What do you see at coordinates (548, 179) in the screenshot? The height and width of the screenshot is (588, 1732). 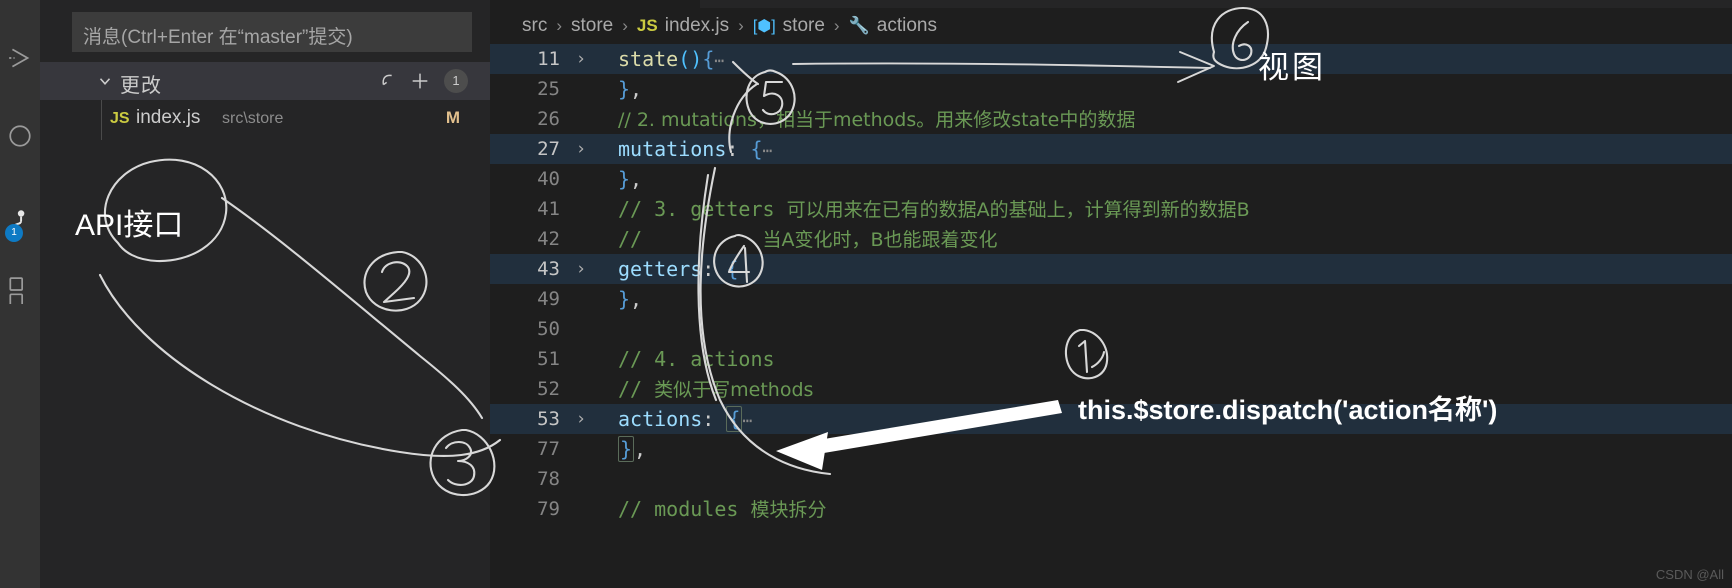 I see `line-number: 40` at bounding box center [548, 179].